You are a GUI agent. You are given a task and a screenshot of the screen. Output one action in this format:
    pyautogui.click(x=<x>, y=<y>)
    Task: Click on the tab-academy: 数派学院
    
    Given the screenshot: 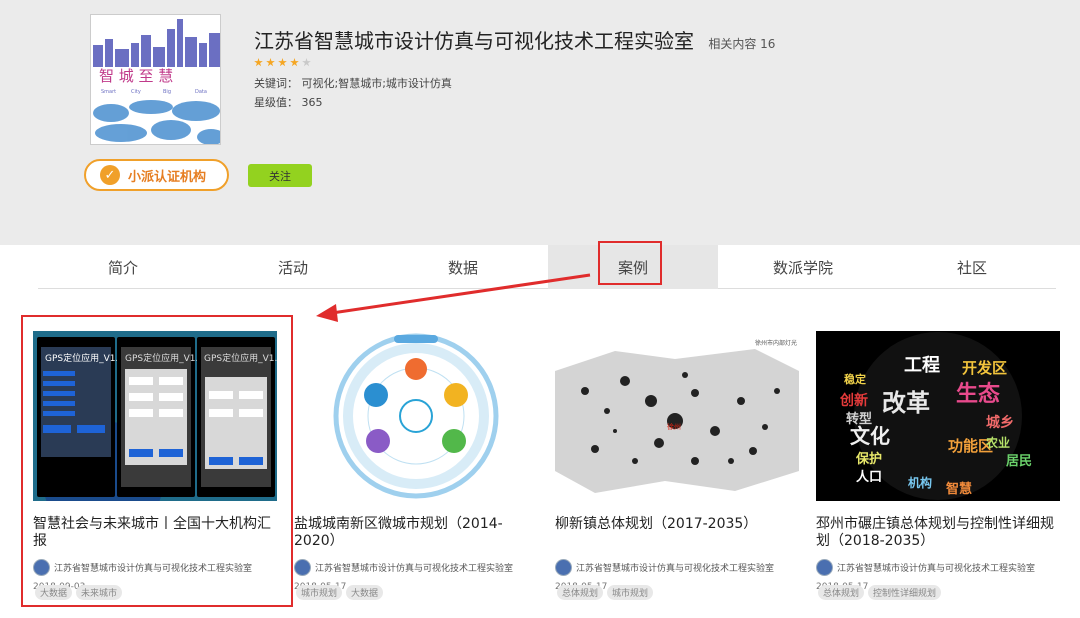 What is the action you would take?
    pyautogui.click(x=803, y=267)
    